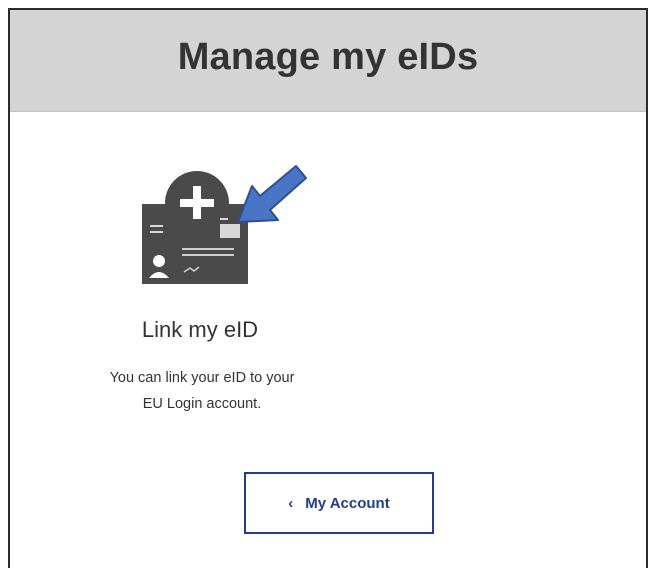 The image size is (651, 568). I want to click on plus-horizontal, so click(197, 203).